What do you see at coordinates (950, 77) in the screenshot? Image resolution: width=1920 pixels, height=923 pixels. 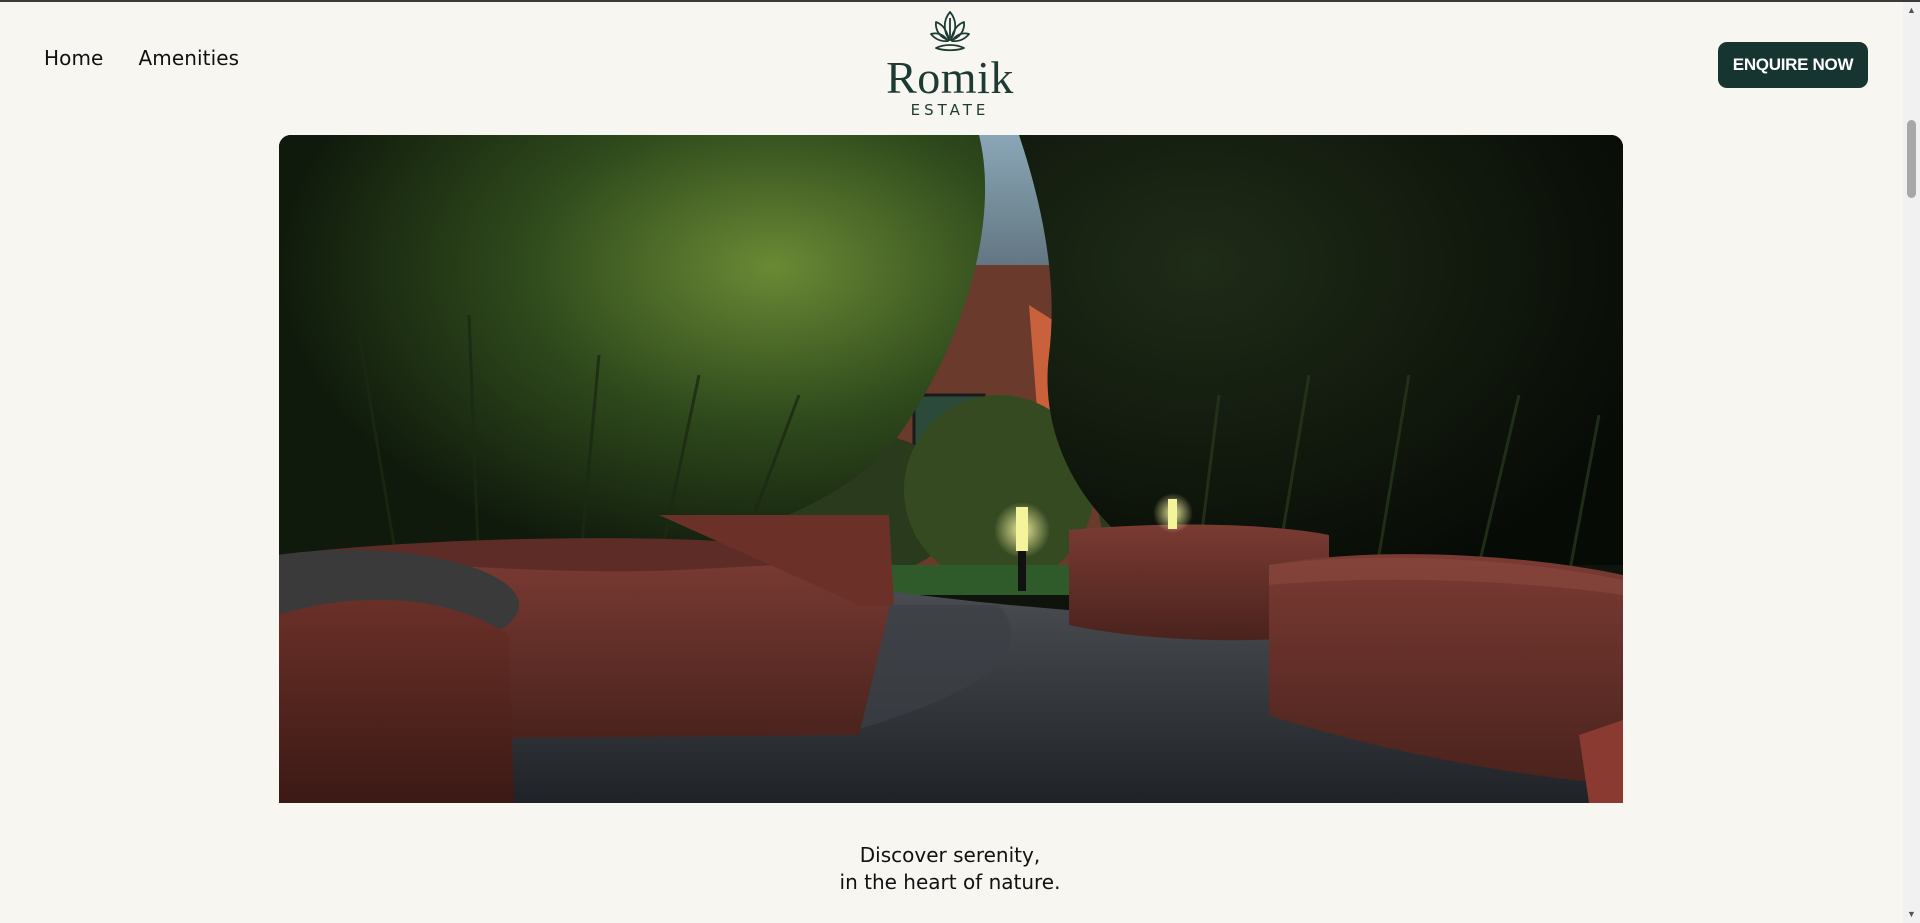 I see `logo-wordmark: Romik` at bounding box center [950, 77].